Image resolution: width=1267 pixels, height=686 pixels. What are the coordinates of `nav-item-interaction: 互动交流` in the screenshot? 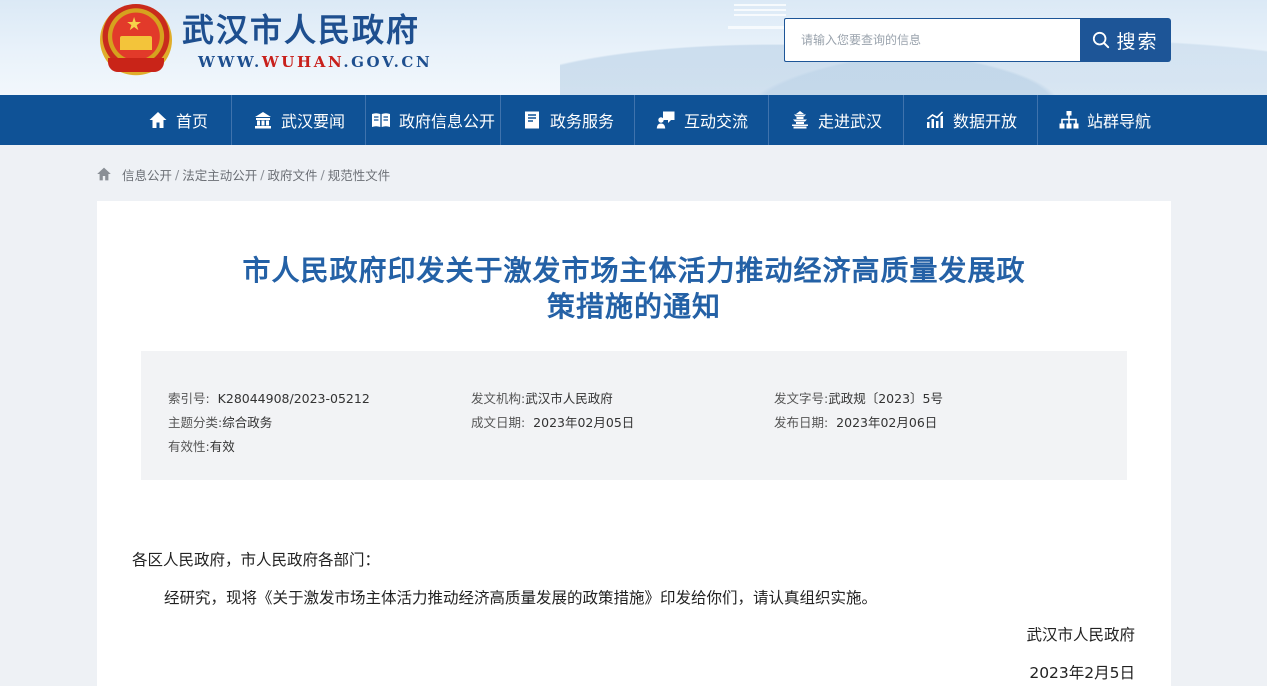 It's located at (702, 120).